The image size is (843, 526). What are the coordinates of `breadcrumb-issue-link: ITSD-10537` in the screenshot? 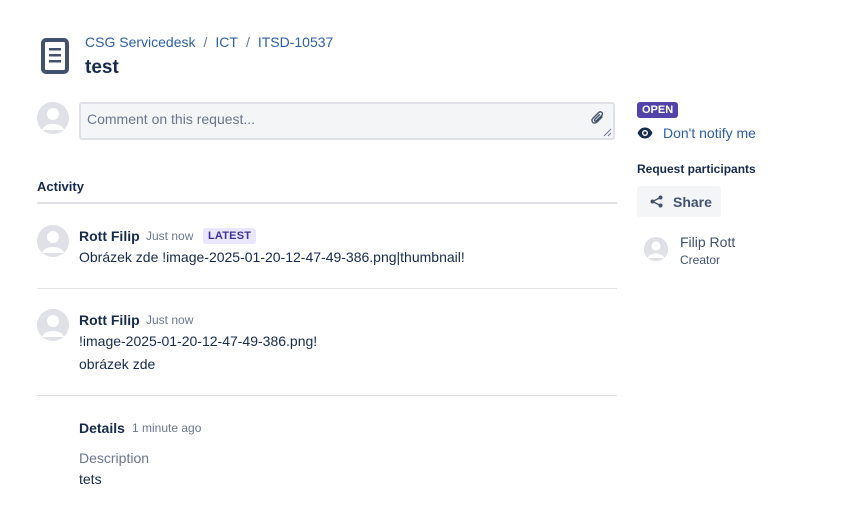 It's located at (295, 42).